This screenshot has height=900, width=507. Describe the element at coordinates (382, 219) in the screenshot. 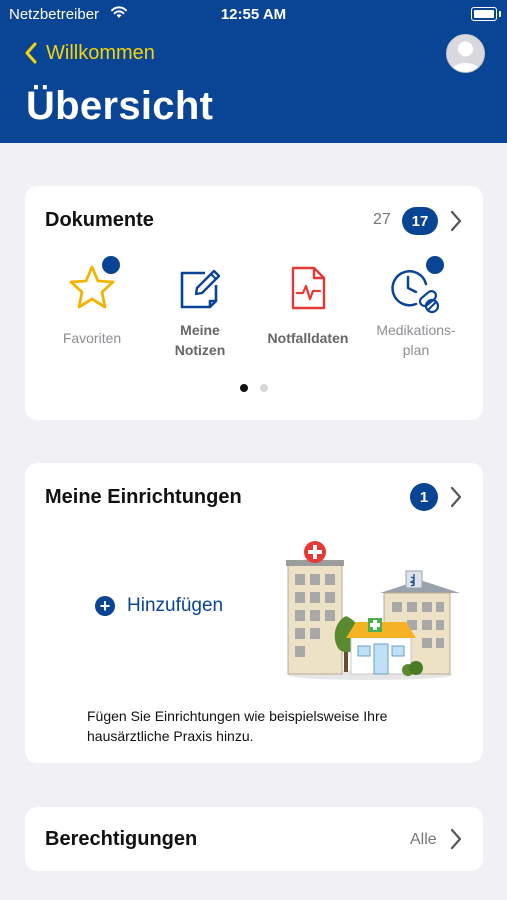

I see `documents-total-count: 27` at that location.